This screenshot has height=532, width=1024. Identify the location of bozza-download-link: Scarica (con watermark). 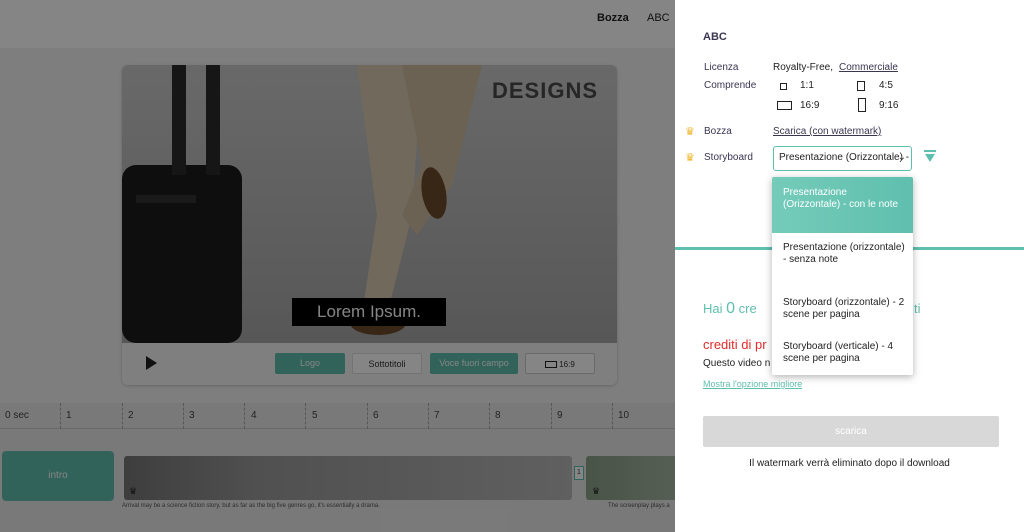
(827, 131).